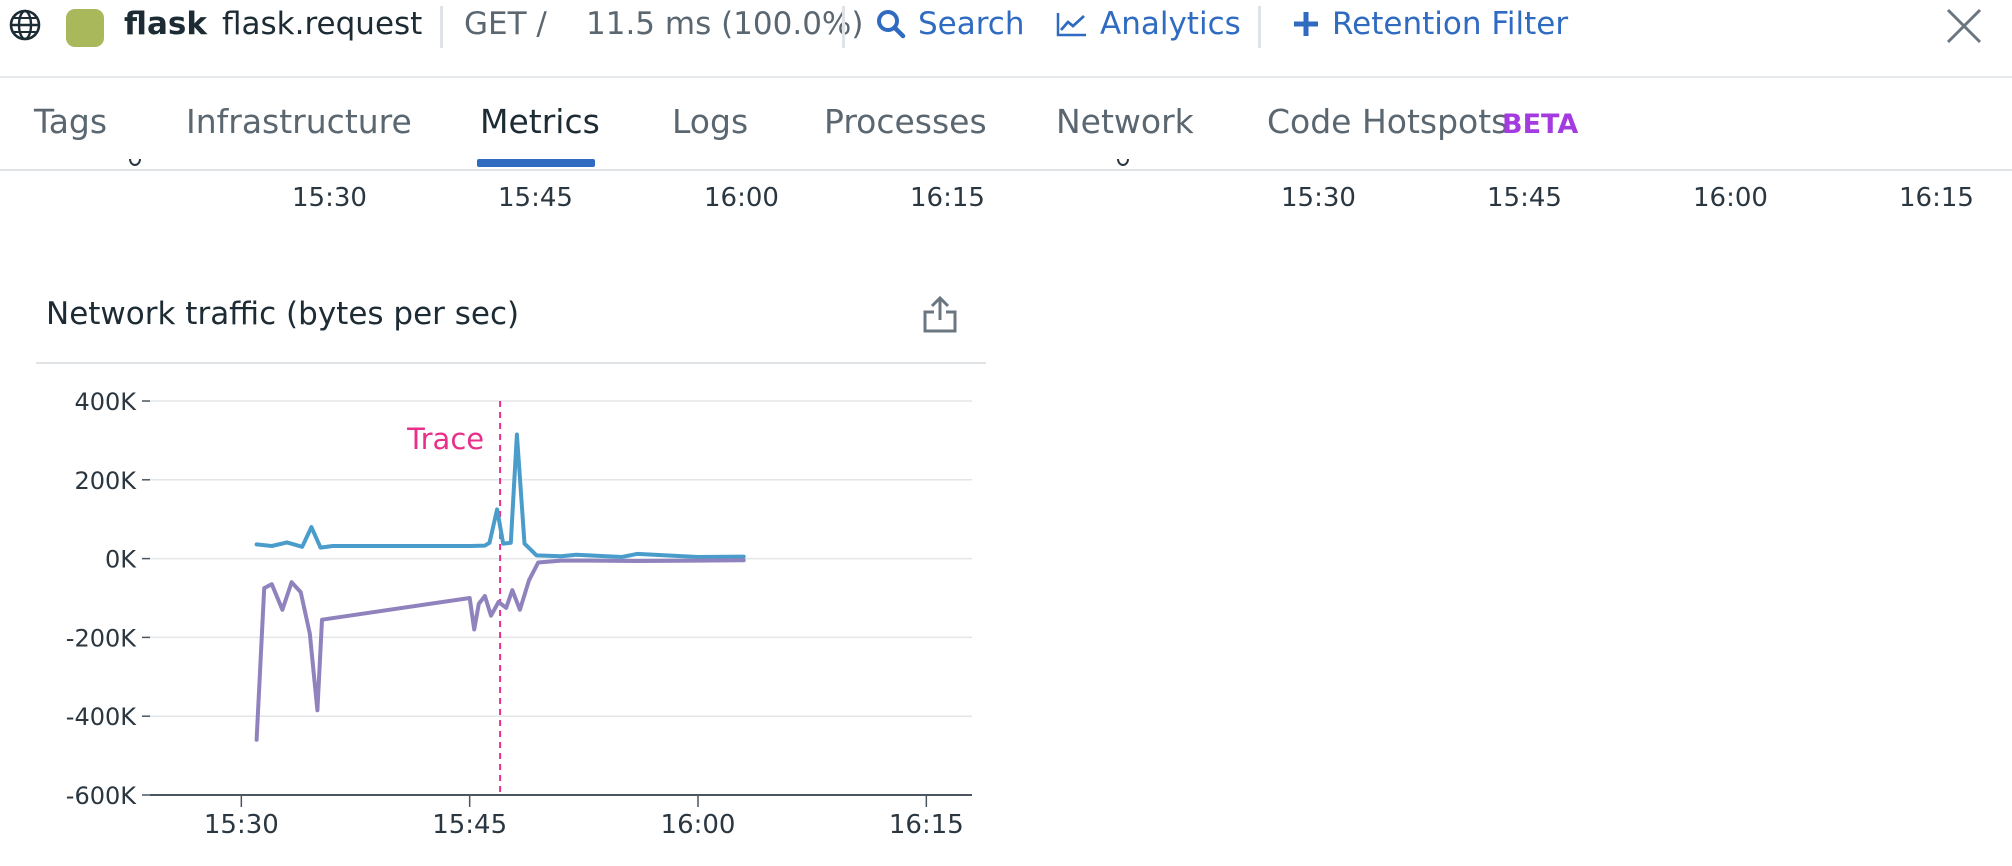  Describe the element at coordinates (105, 402) in the screenshot. I see `y-tick-label: 400K` at that location.